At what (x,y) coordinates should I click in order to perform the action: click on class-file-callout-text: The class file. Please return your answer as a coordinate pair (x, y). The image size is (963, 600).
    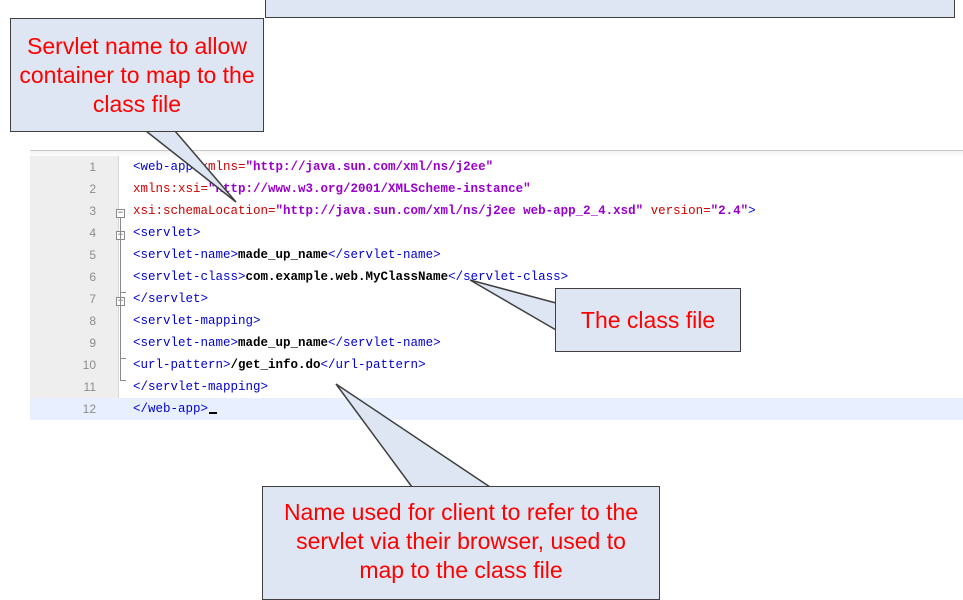
    Looking at the image, I should click on (648, 319).